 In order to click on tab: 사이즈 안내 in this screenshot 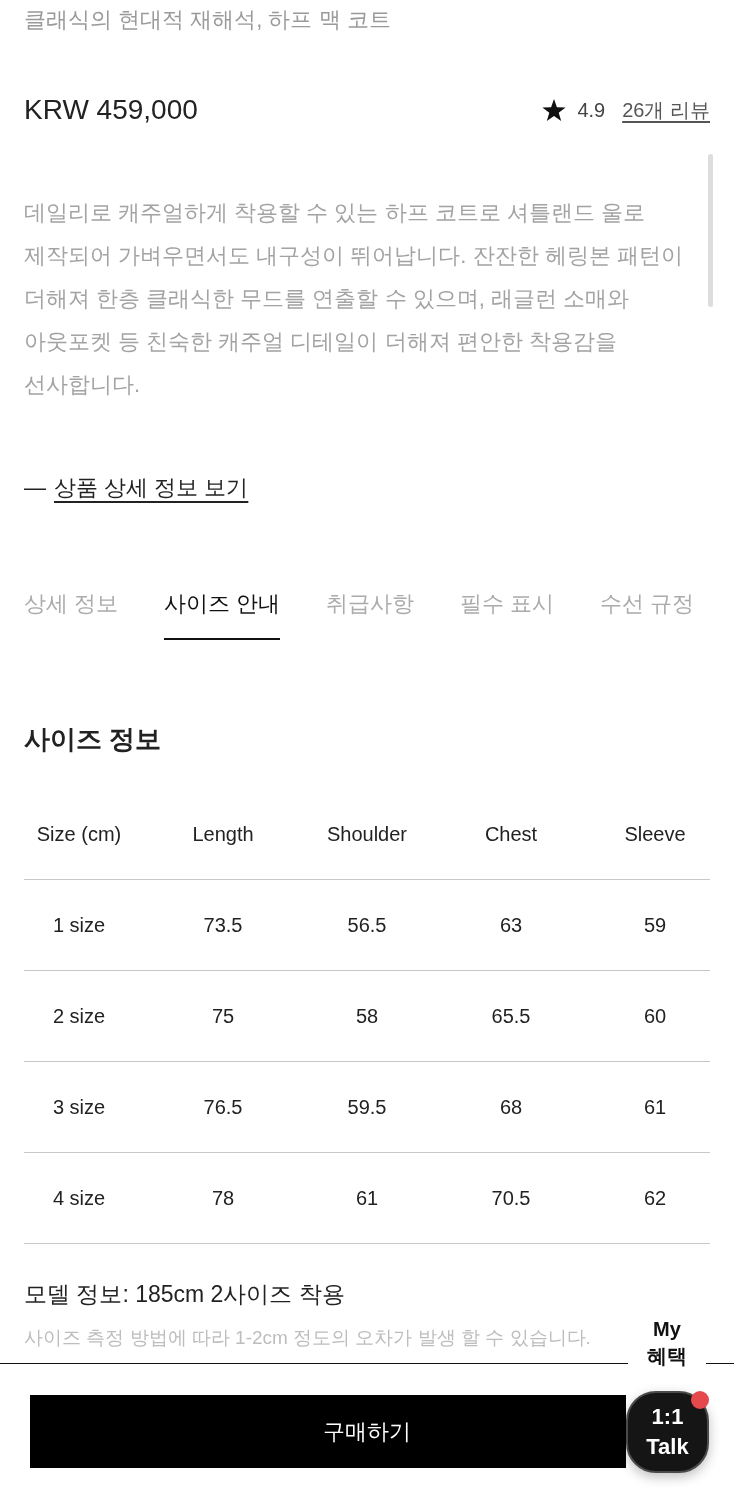, I will do `click(222, 614)`.